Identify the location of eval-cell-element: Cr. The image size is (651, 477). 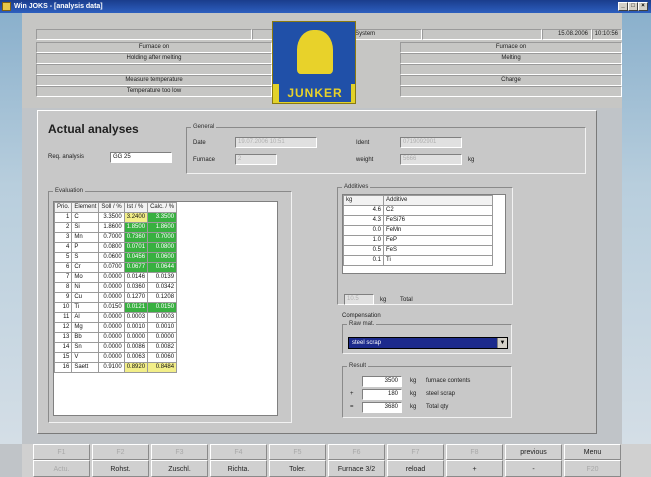
(85, 267).